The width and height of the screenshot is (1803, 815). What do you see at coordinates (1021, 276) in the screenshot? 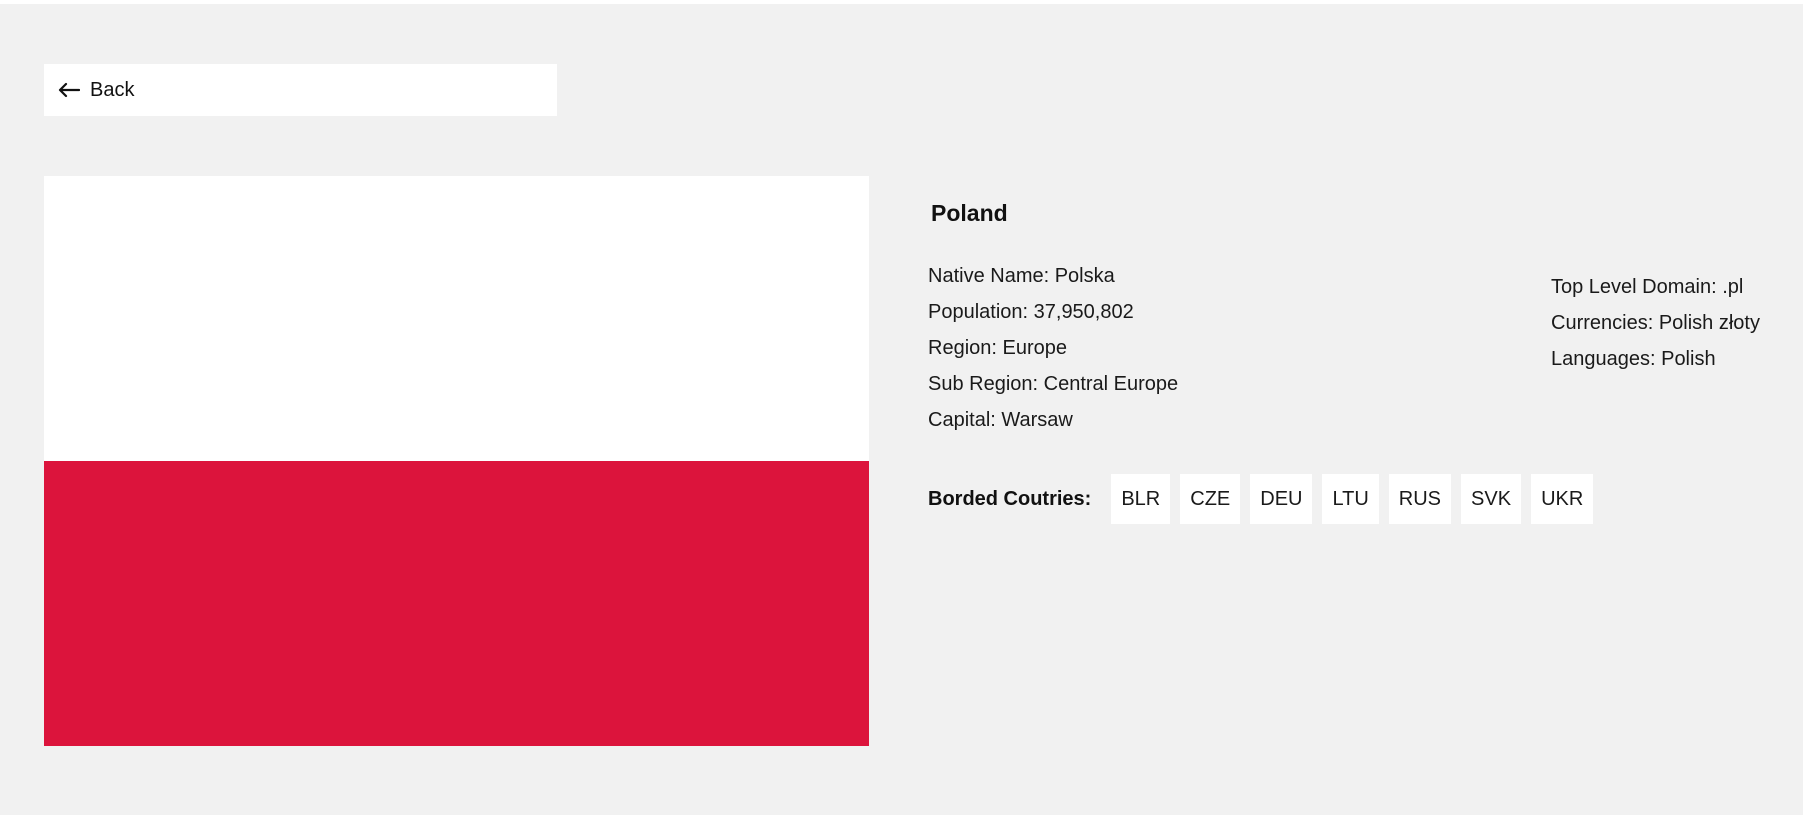
I see `native-name-info: Native Name: Polska` at bounding box center [1021, 276].